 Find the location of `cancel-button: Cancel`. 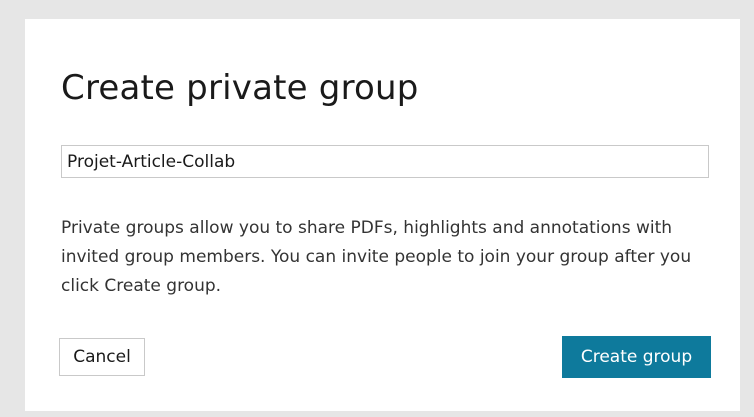

cancel-button: Cancel is located at coordinates (102, 357).